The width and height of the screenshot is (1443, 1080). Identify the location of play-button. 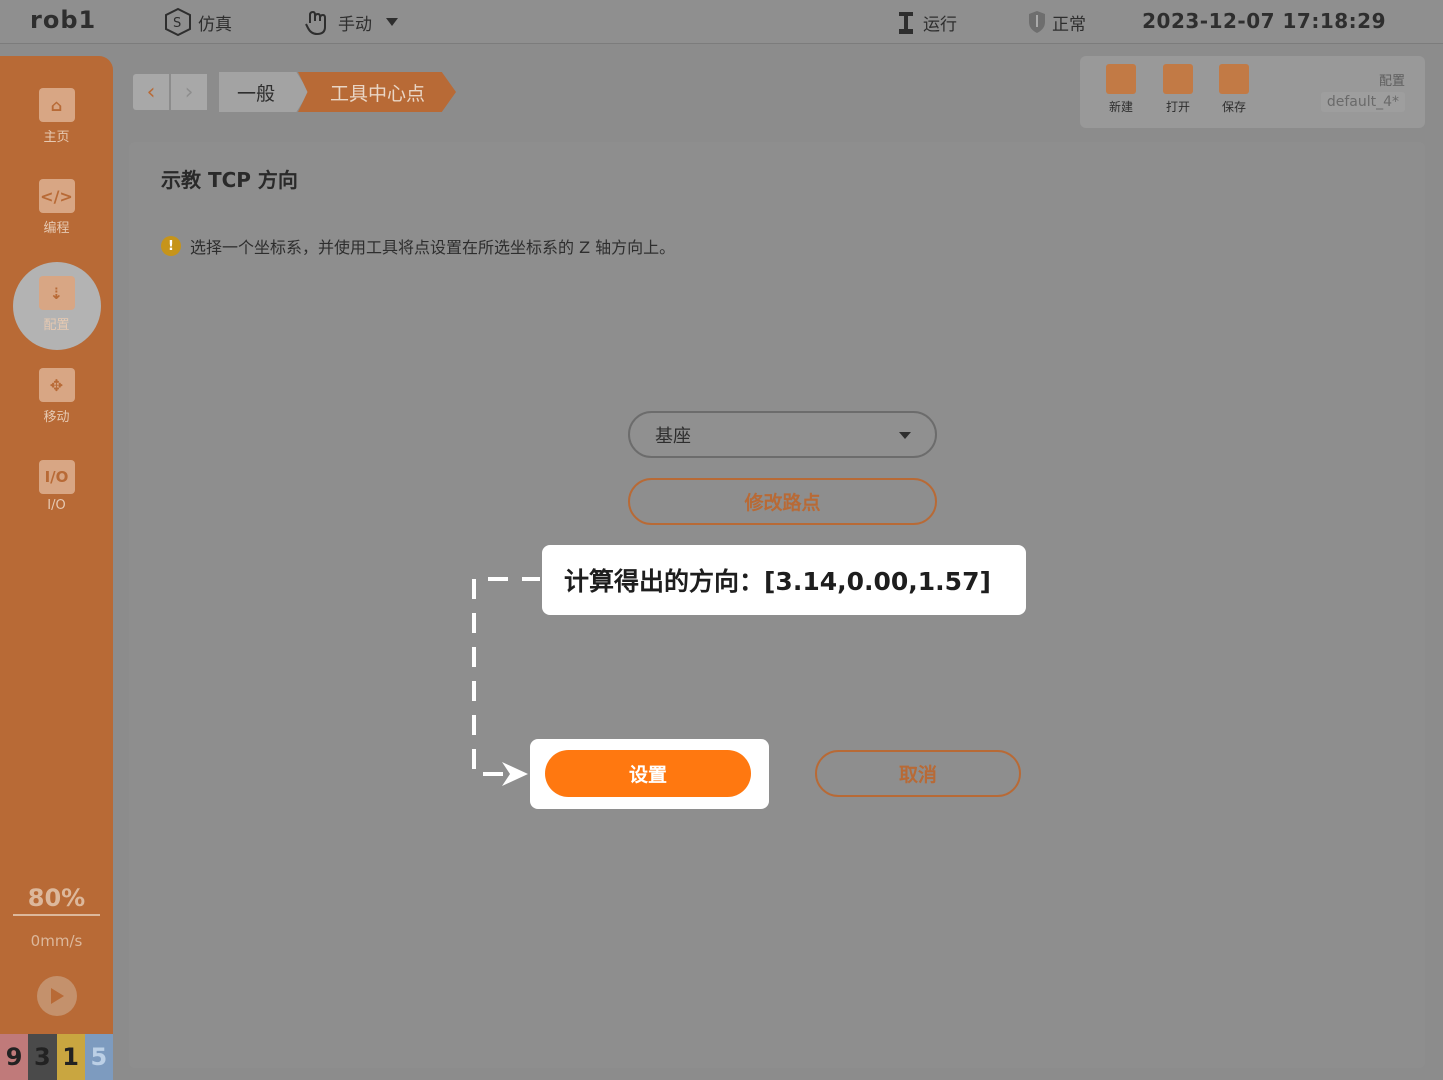
(57, 996).